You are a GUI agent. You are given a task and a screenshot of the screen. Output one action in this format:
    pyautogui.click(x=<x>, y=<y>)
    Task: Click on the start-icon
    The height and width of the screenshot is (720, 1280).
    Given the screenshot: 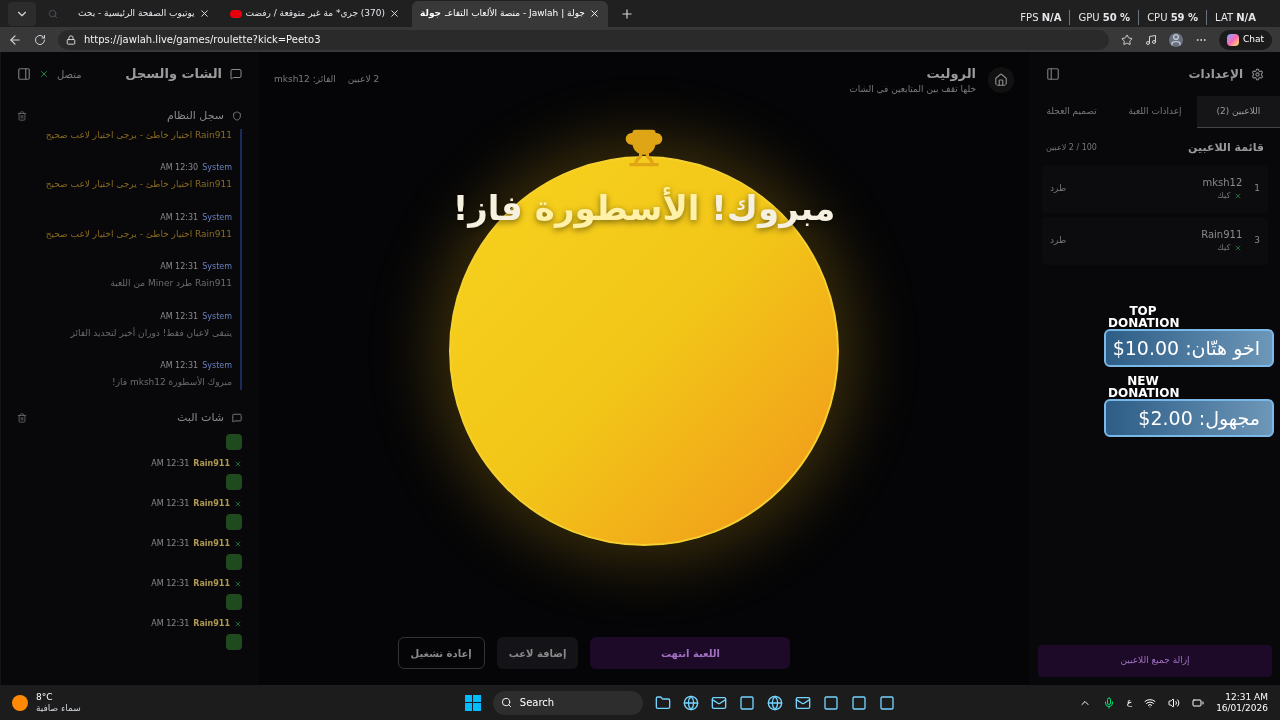 What is the action you would take?
    pyautogui.click(x=472, y=702)
    